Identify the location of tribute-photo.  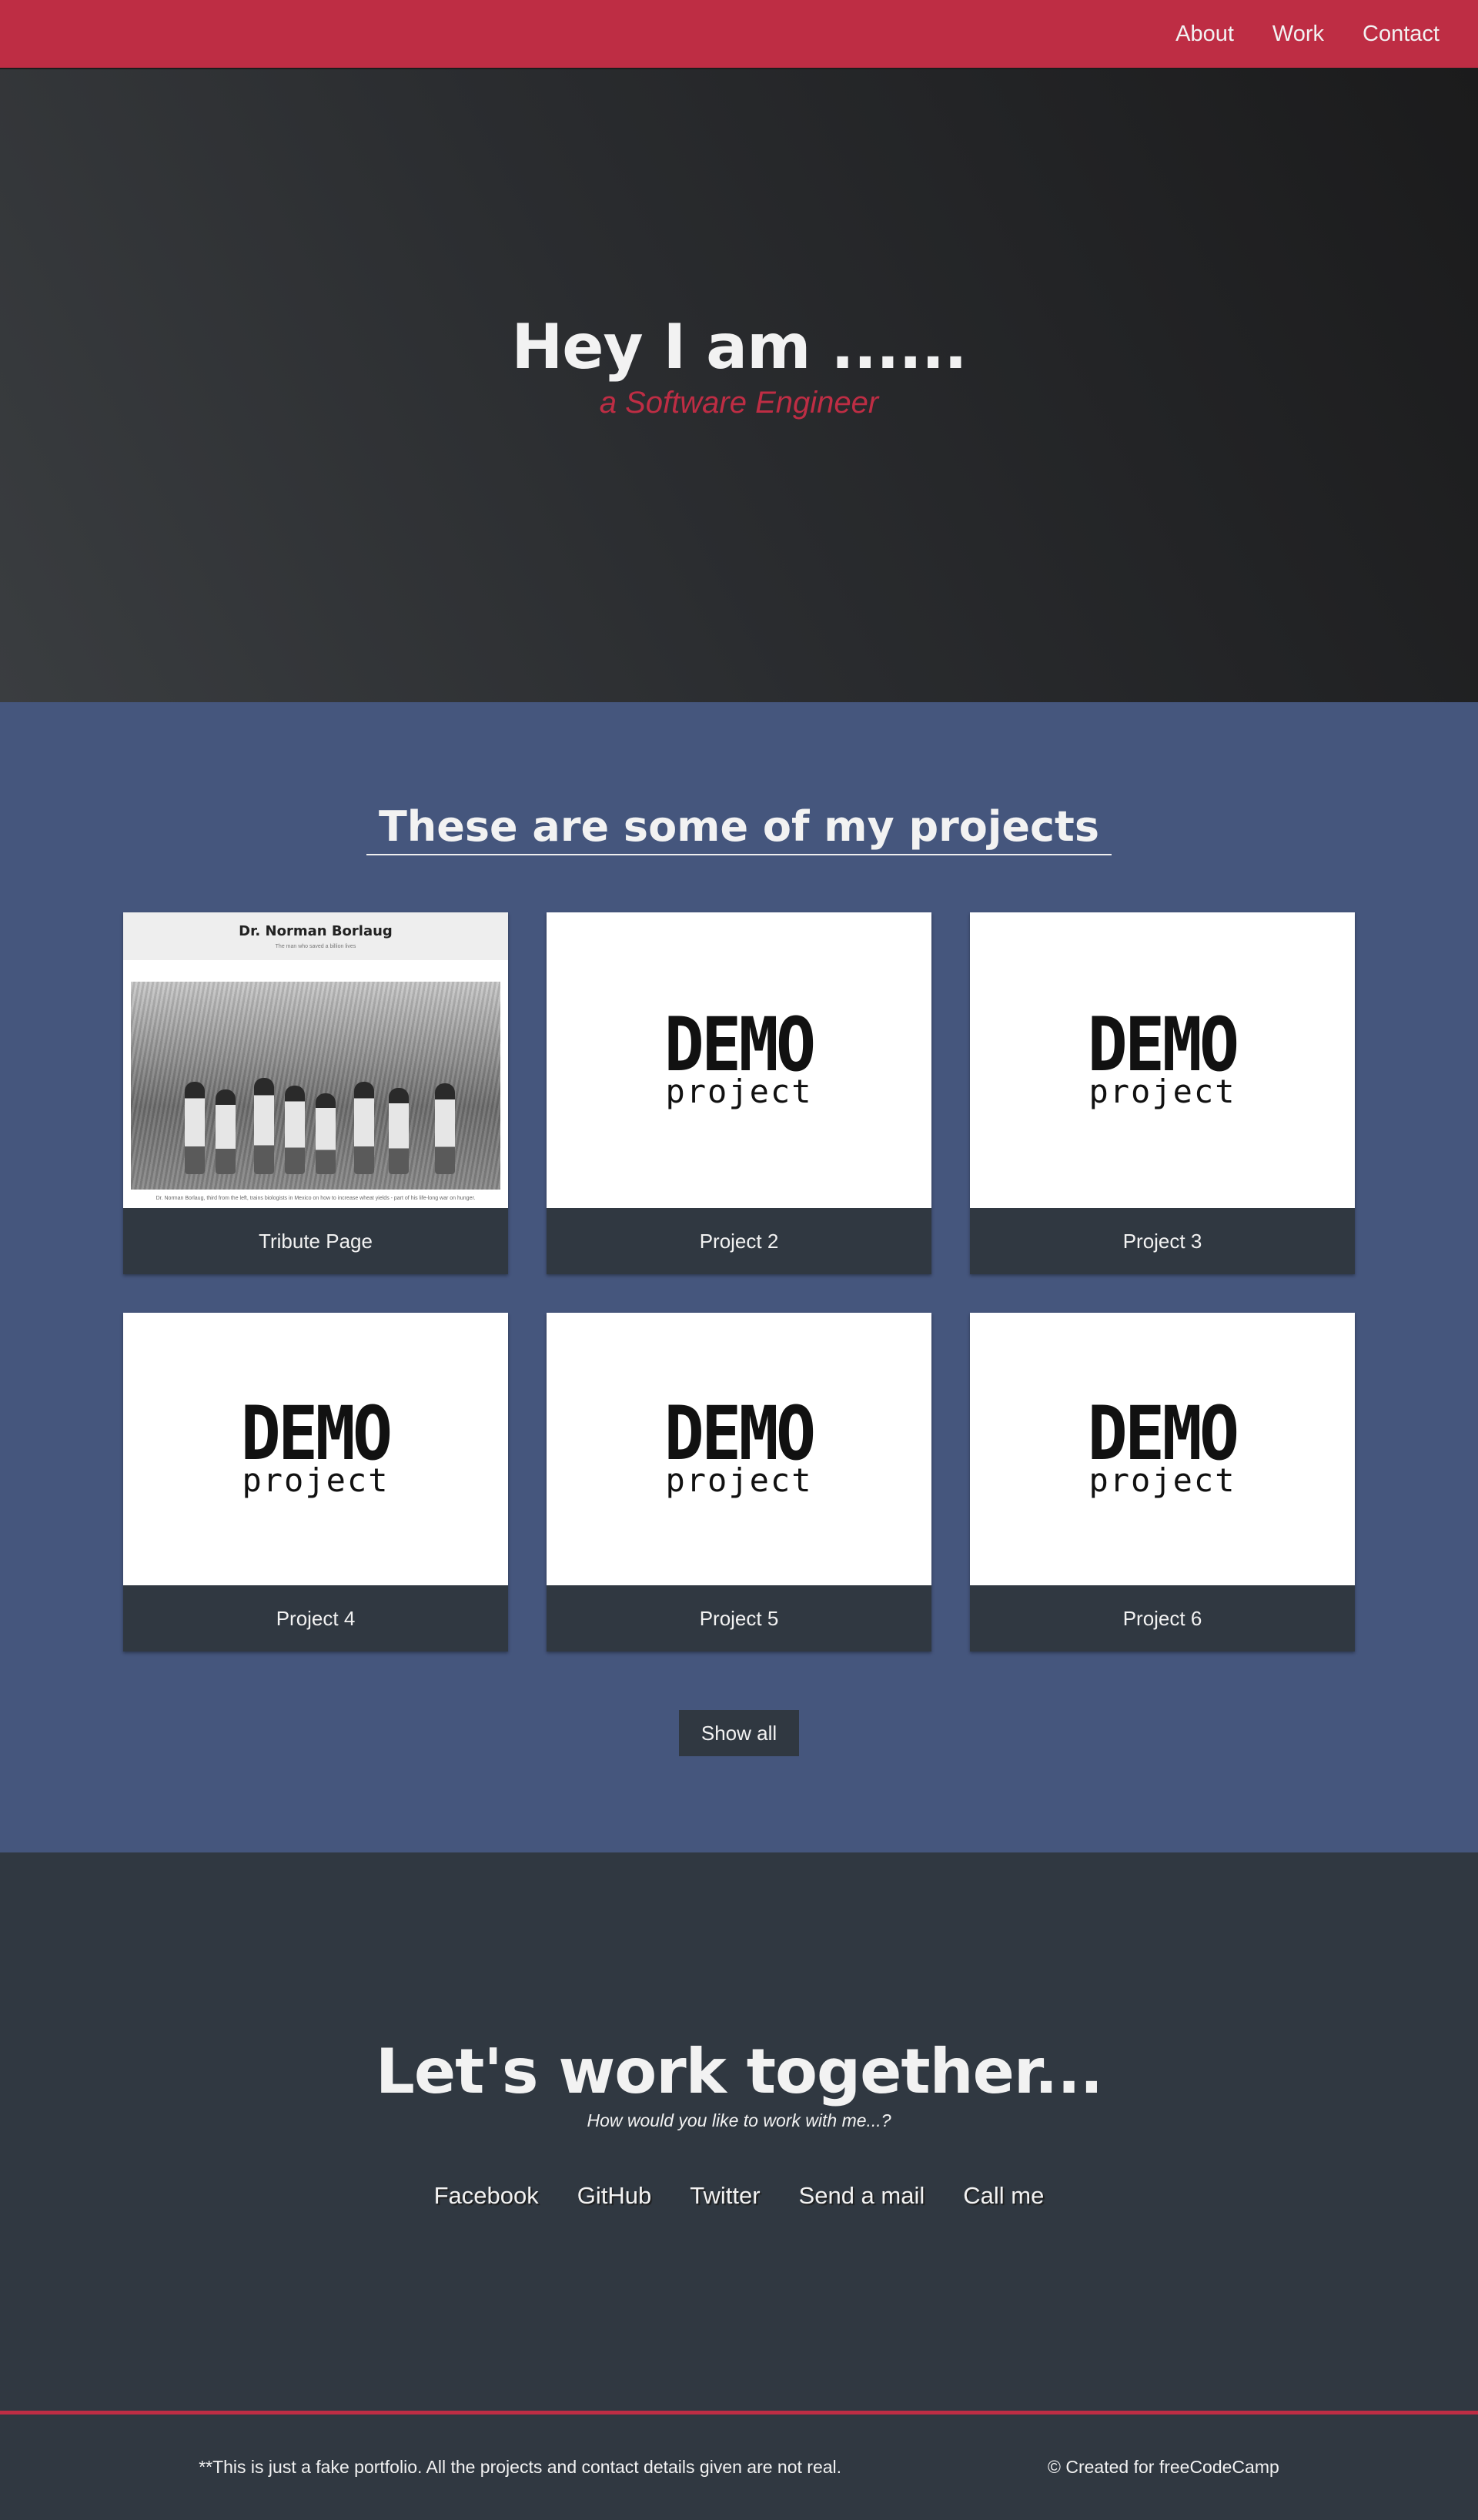
(315, 1086).